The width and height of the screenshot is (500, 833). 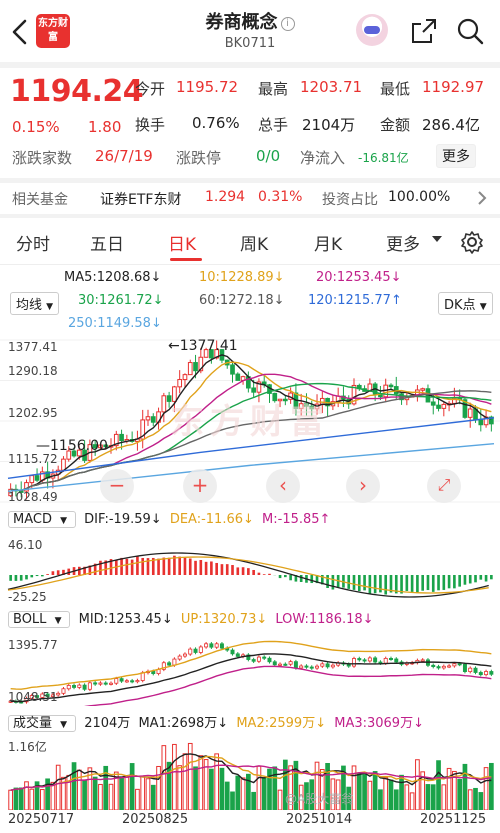 I want to click on more-button: 更多, so click(x=456, y=156).